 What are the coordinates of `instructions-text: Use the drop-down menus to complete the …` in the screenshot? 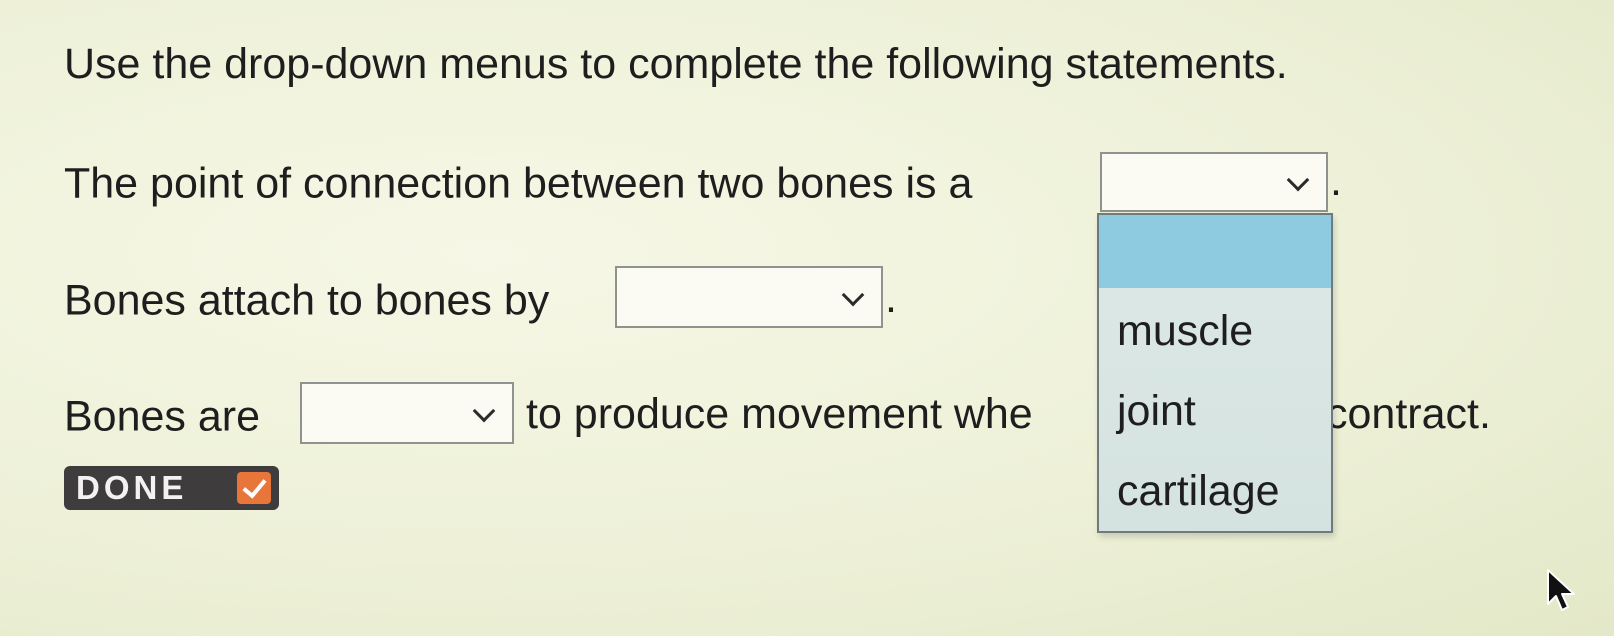 It's located at (676, 64).